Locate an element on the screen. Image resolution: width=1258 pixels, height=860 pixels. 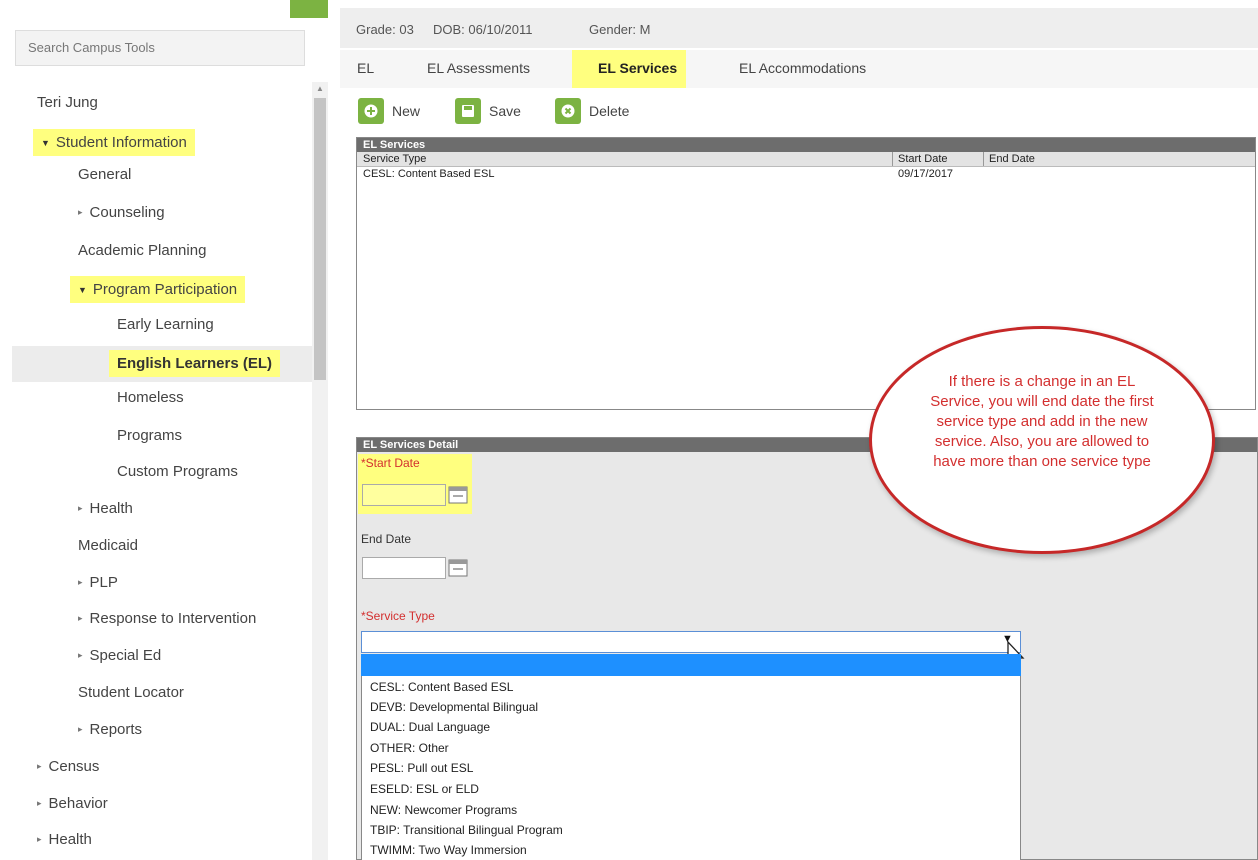
sidebar-item-label: PLP is located at coordinates (103, 582).